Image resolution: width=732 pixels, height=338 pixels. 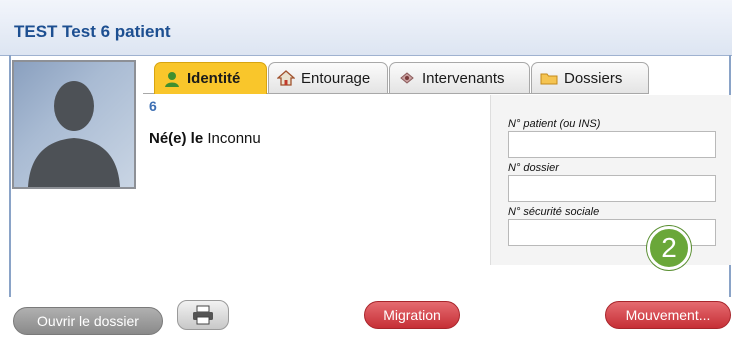 I want to click on house-icon, so click(x=286, y=78).